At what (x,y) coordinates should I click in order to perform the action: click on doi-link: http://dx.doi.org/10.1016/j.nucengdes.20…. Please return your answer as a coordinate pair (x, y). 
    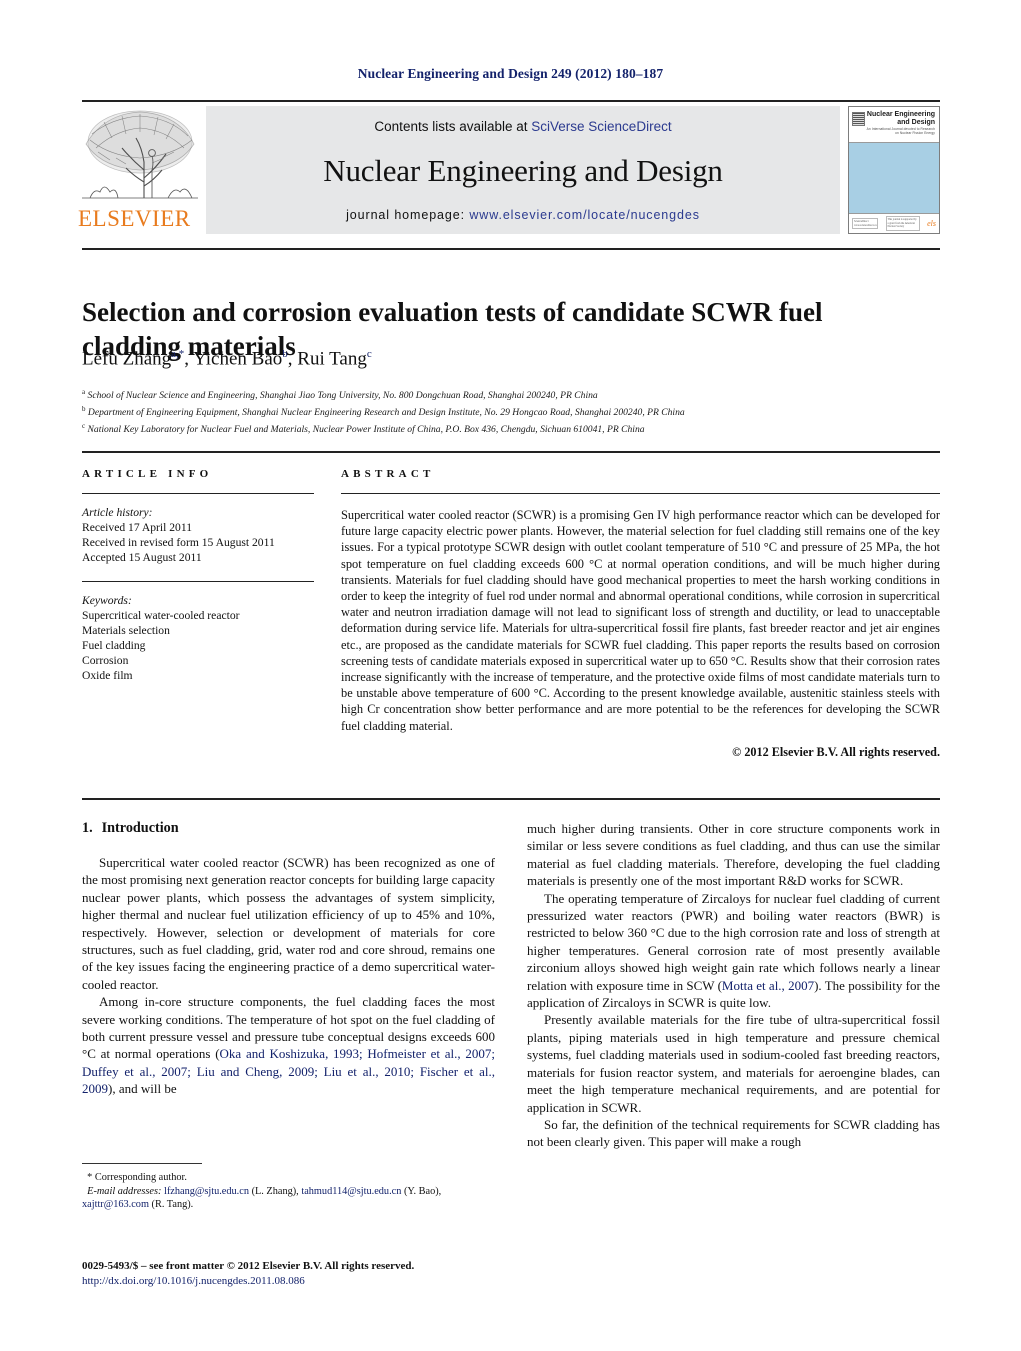
    Looking at the image, I should click on (312, 1281).